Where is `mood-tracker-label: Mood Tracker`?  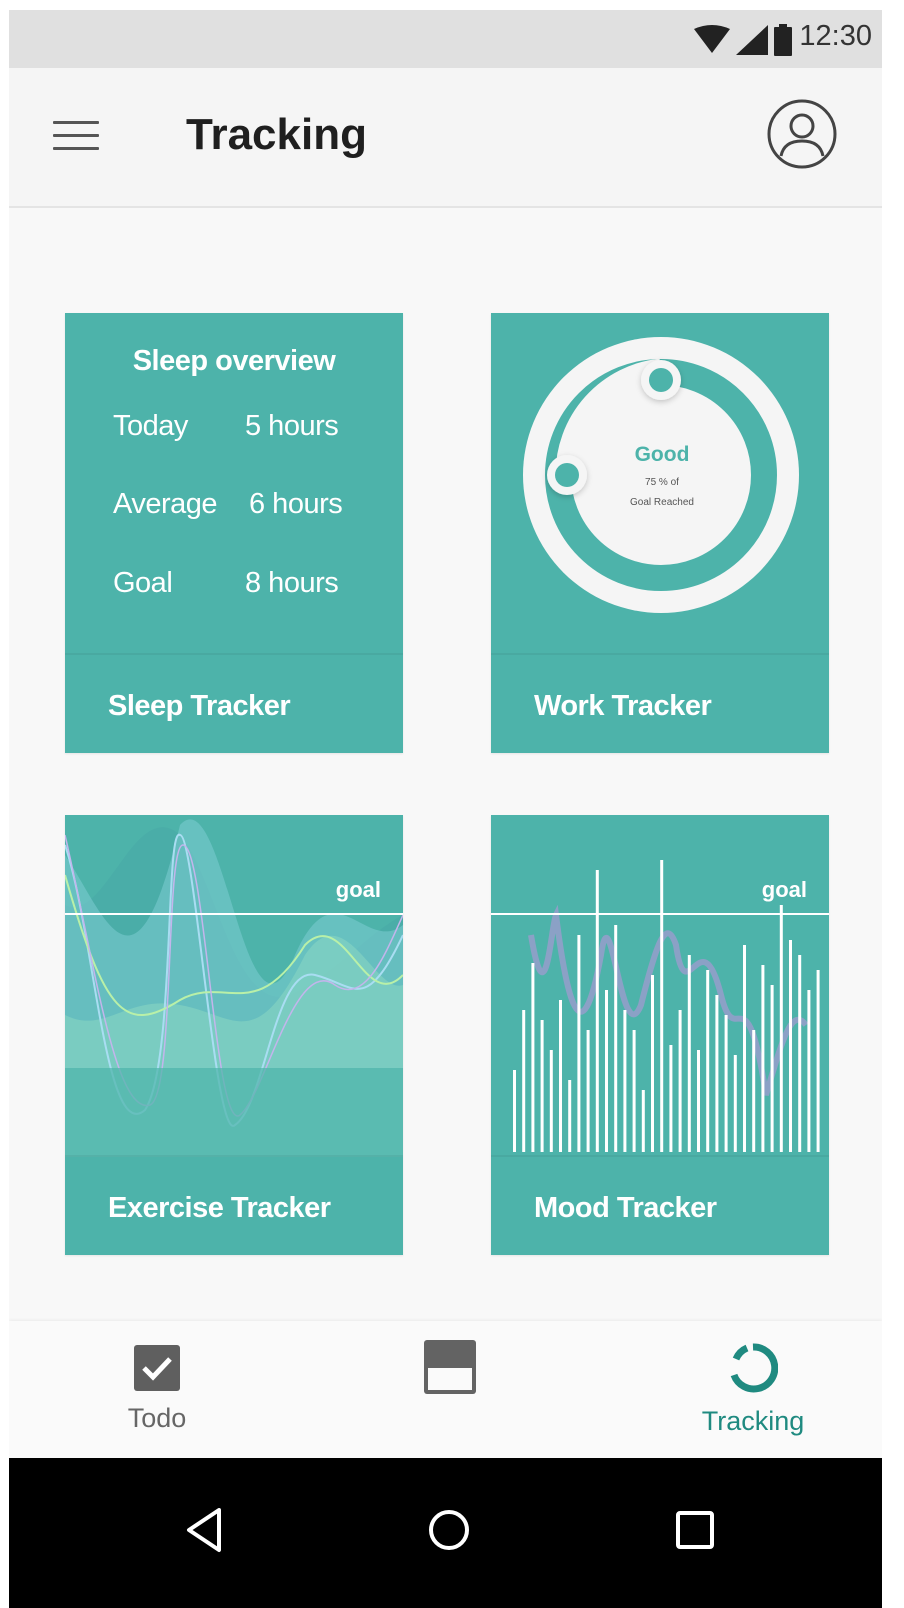
mood-tracker-label: Mood Tracker is located at coordinates (625, 1208).